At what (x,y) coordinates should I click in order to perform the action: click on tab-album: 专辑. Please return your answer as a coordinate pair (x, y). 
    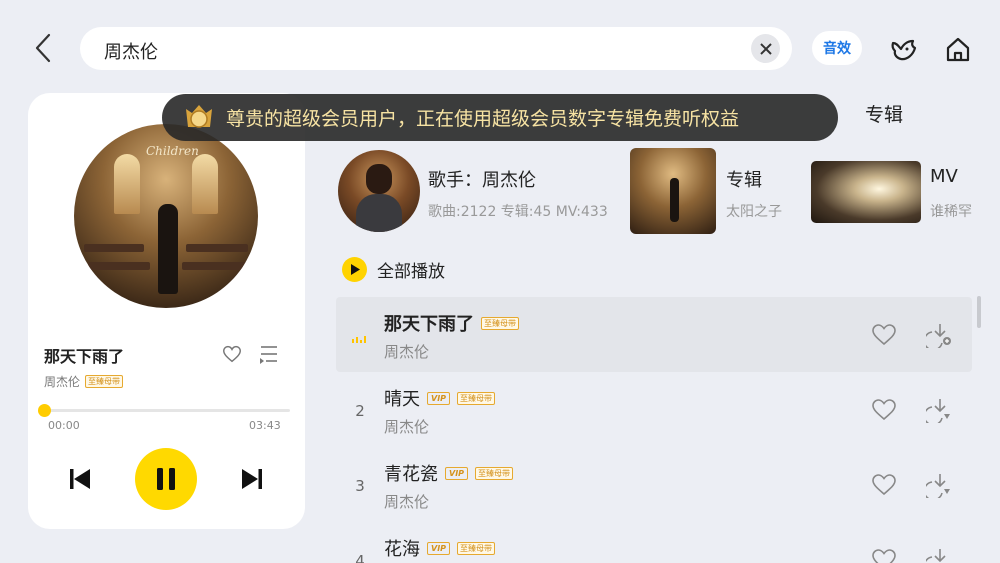
    Looking at the image, I should click on (884, 113).